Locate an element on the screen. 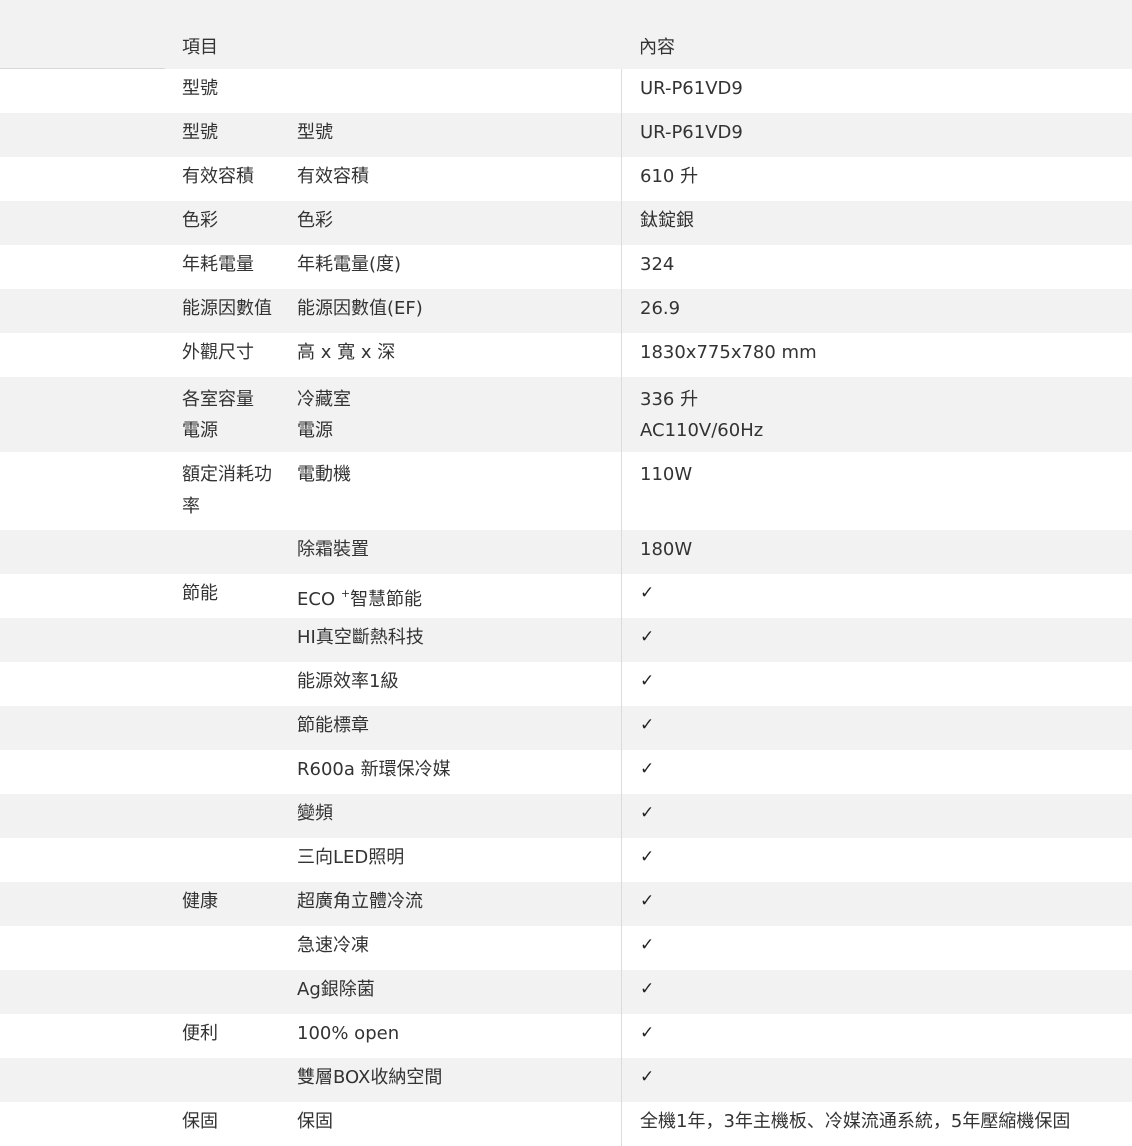  row-subitem: Ag銀除菌 is located at coordinates (336, 989).